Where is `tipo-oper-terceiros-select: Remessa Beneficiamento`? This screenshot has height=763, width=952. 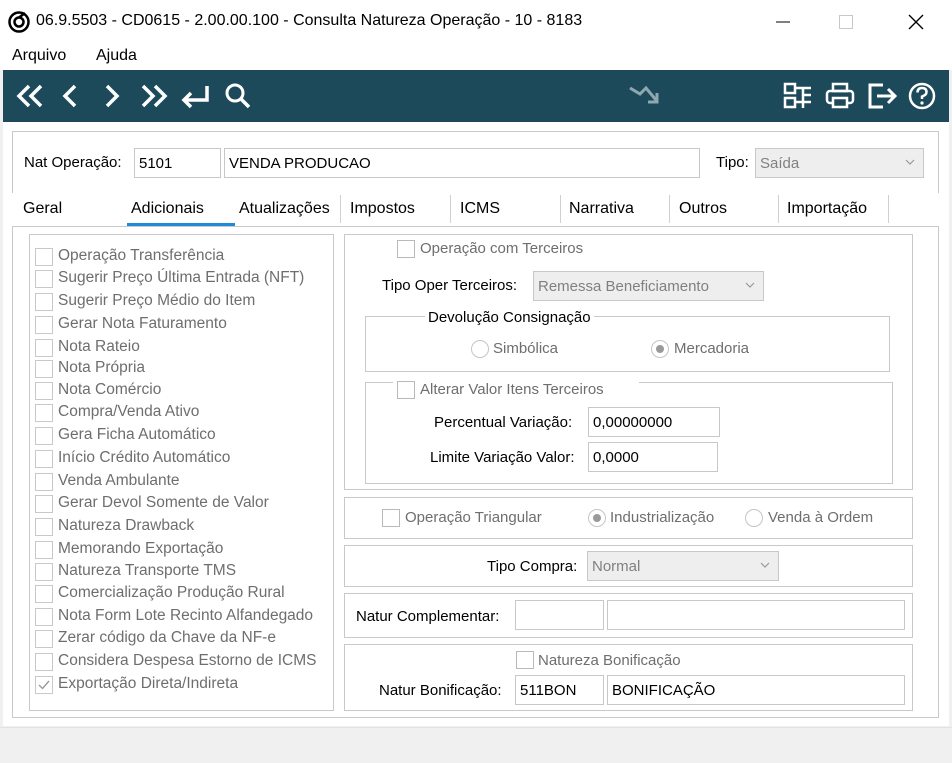 tipo-oper-terceiros-select: Remessa Beneficiamento is located at coordinates (648, 286).